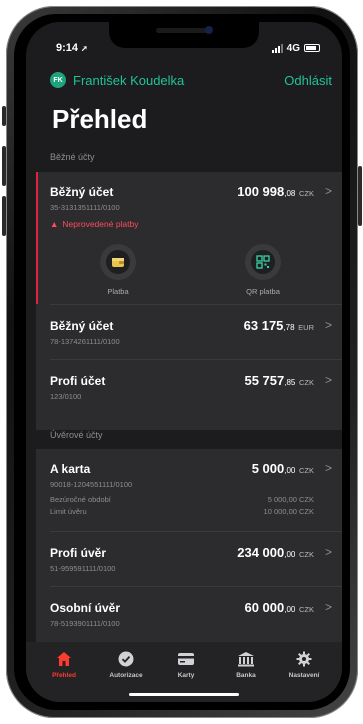 This screenshot has width=363, height=724. I want to click on home-indicator, so click(184, 694).